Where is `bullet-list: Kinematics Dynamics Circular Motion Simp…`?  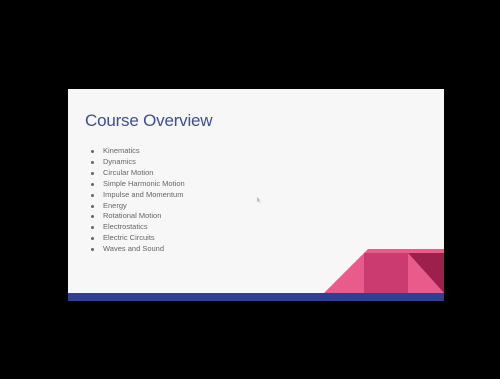 bullet-list: Kinematics Dynamics Circular Motion Simp… is located at coordinates (137, 200).